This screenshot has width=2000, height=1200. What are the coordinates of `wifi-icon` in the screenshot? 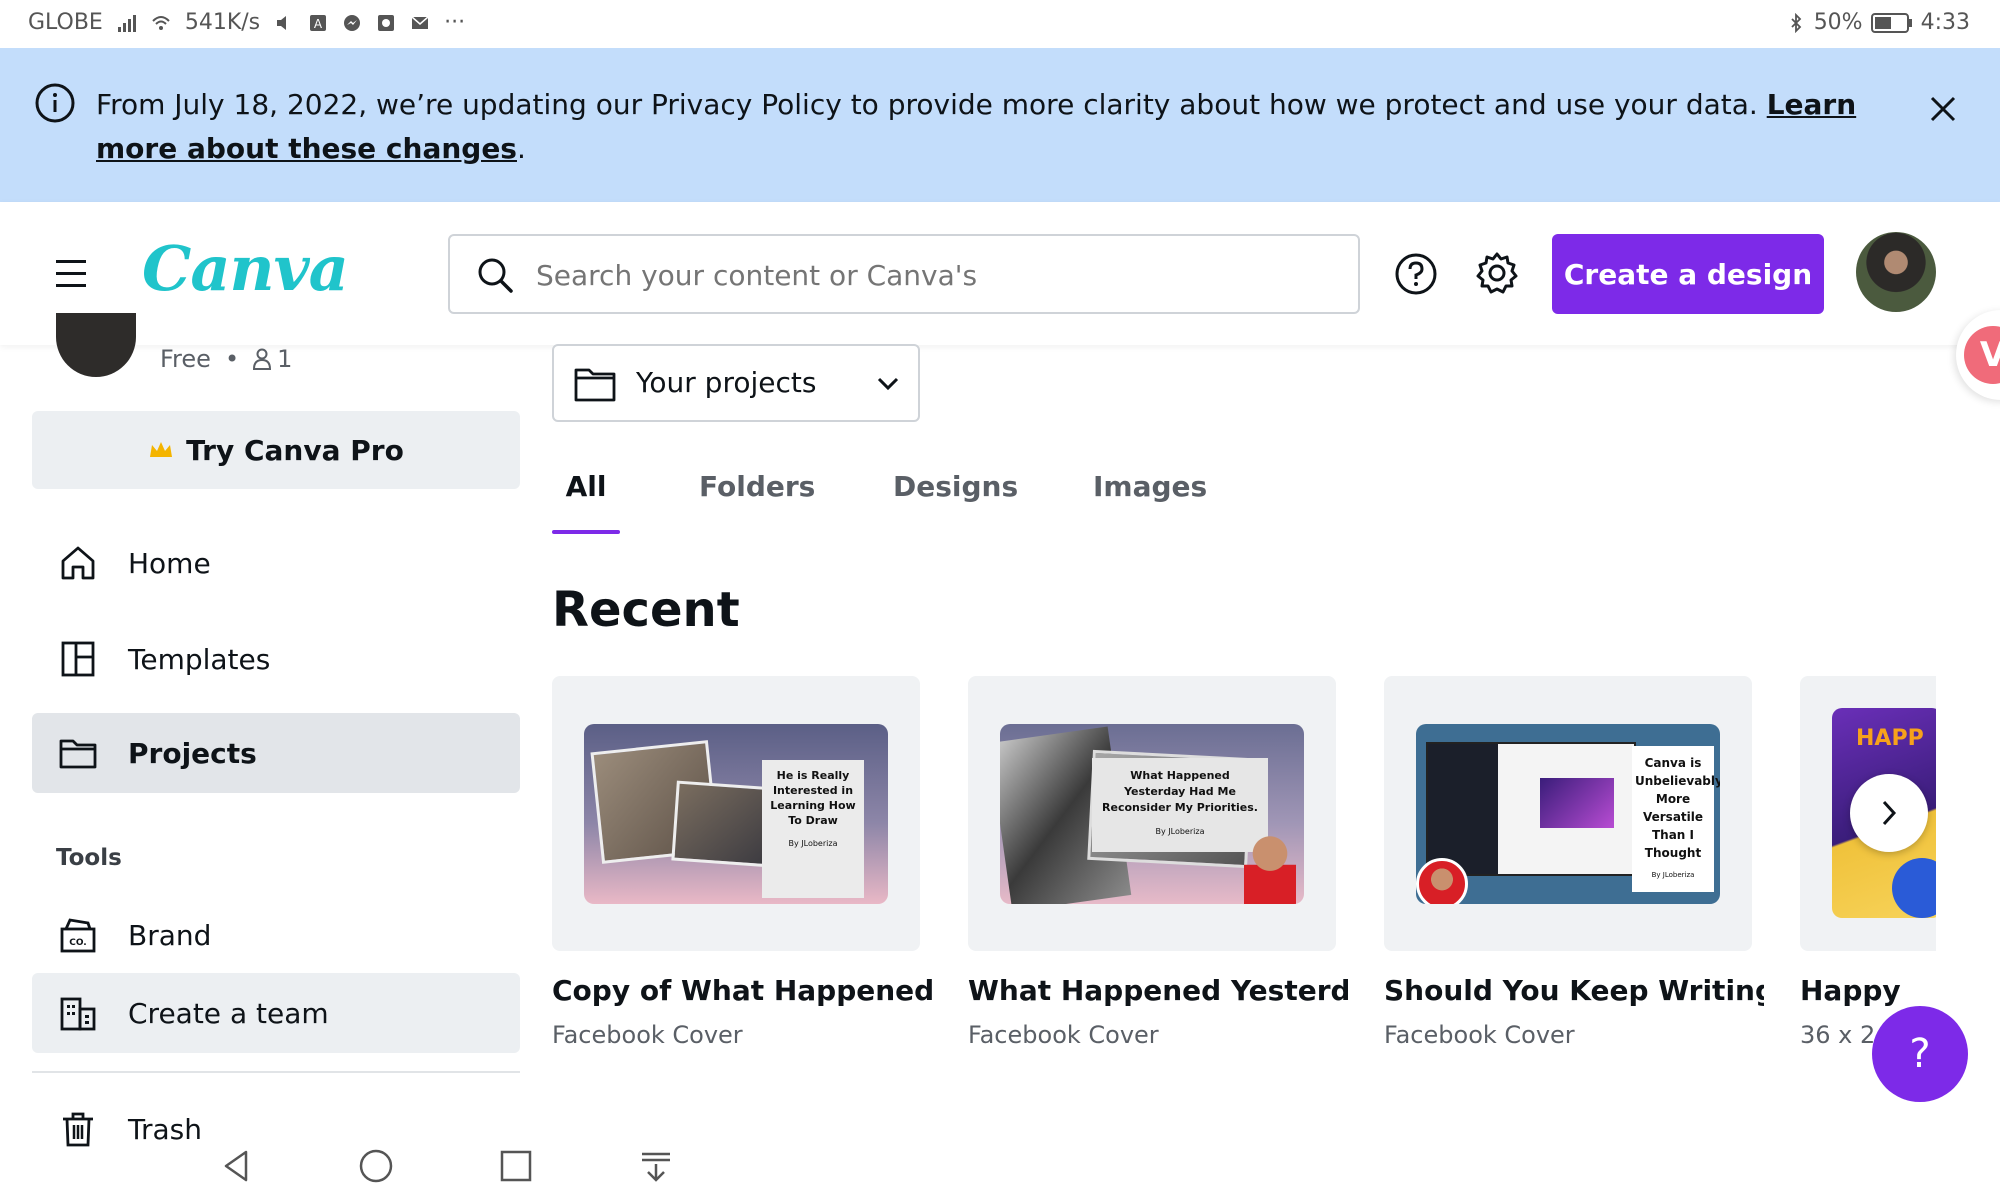 It's located at (161, 22).